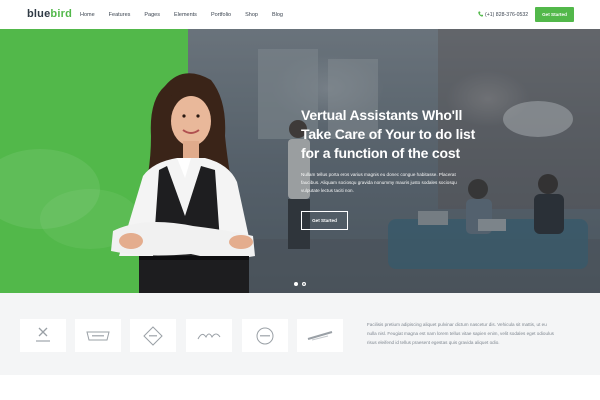  I want to click on get-started-button: Get Started, so click(554, 14).